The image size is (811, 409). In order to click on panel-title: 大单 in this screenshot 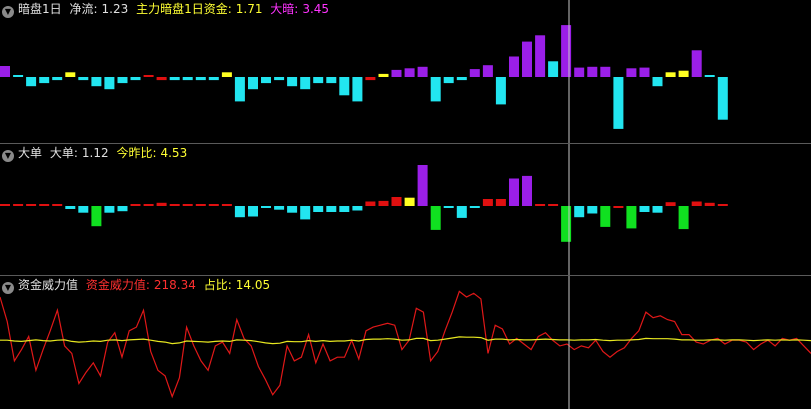, I will do `click(30, 153)`.